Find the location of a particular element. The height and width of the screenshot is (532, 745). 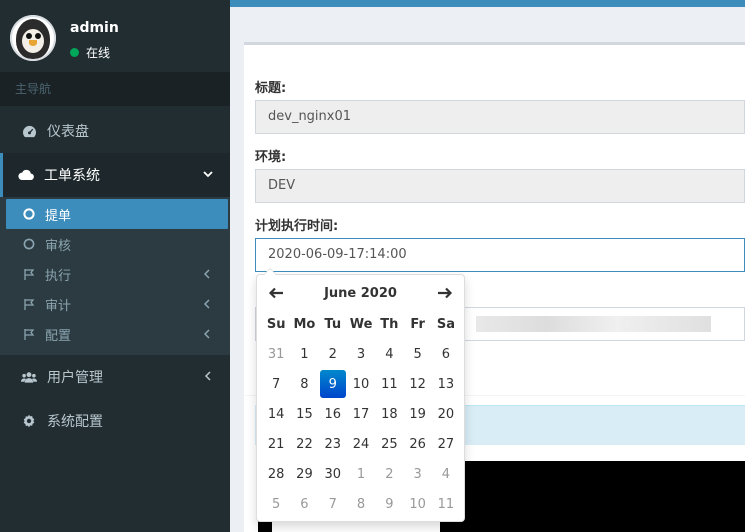

datepicker-day: 30 is located at coordinates (333, 474).